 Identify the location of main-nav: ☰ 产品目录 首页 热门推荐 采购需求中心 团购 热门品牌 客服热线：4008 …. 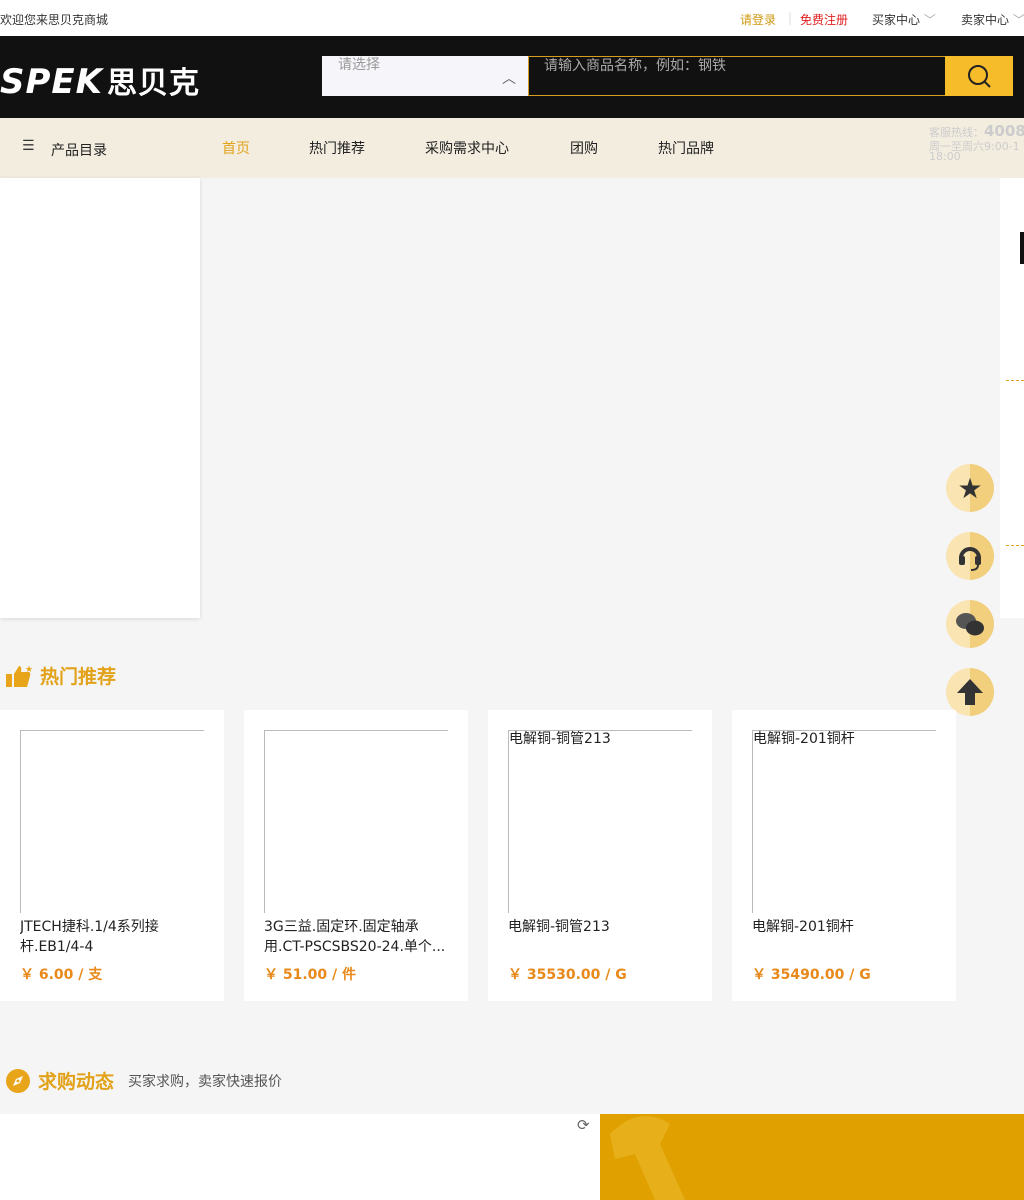
(512, 148).